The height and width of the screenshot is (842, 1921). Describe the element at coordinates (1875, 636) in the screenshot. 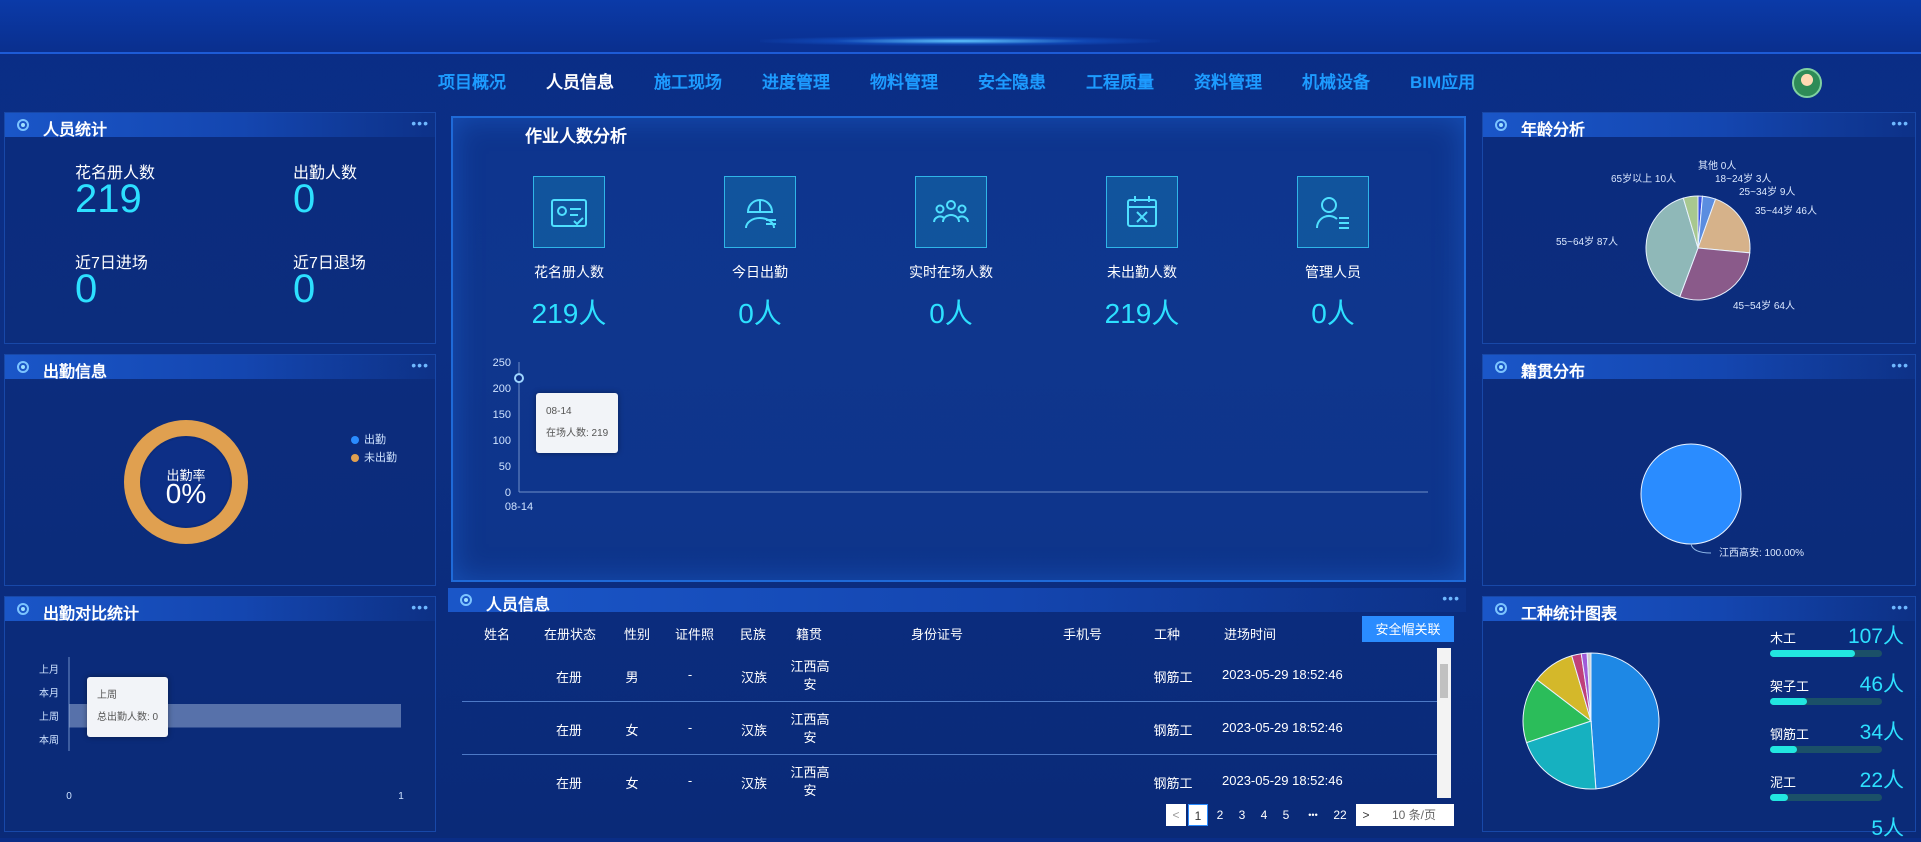

I see `work-type-count: 107人` at that location.